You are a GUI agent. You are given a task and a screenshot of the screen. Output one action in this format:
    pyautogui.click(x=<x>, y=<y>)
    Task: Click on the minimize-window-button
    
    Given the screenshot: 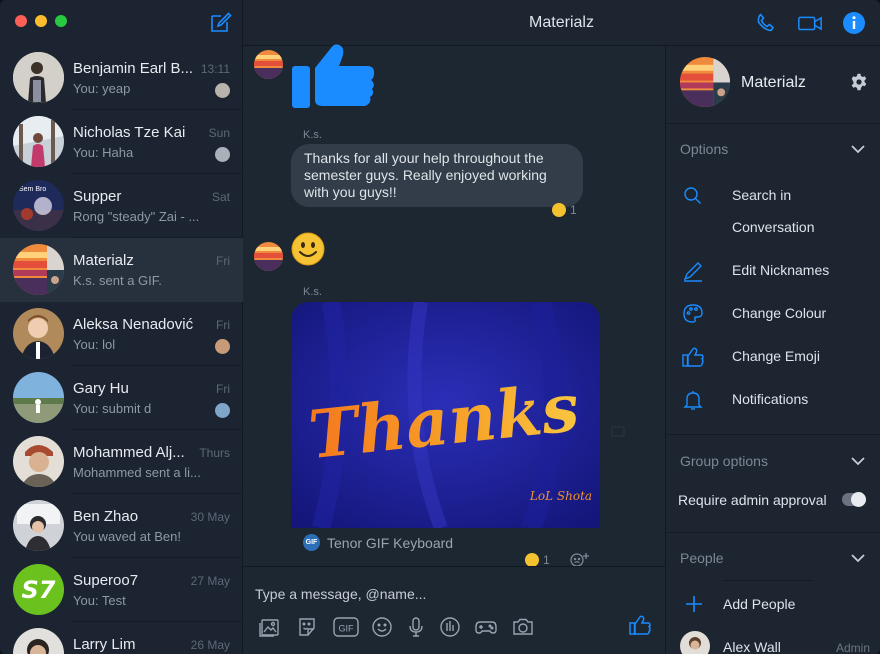 What is the action you would take?
    pyautogui.click(x=41, y=21)
    